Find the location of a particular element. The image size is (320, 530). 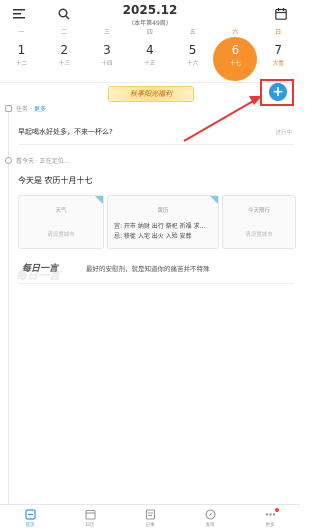

day-cell: 4 十五 is located at coordinates (149, 55).